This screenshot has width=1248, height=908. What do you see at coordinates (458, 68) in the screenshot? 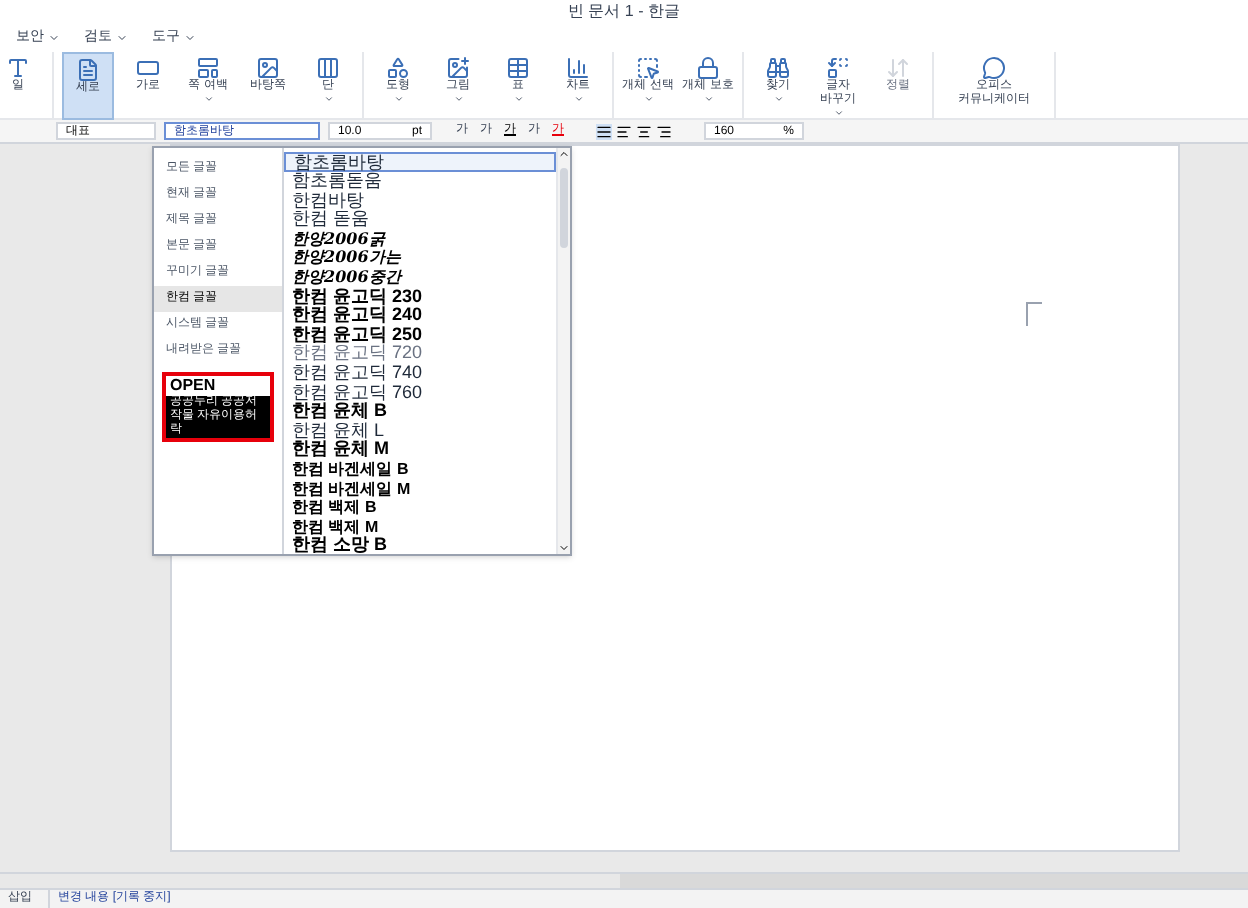
I see `picture-icon` at bounding box center [458, 68].